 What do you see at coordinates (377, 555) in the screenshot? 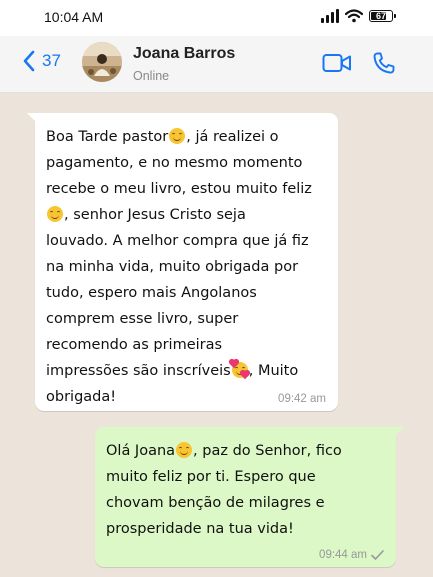
I see `single-check-icon` at bounding box center [377, 555].